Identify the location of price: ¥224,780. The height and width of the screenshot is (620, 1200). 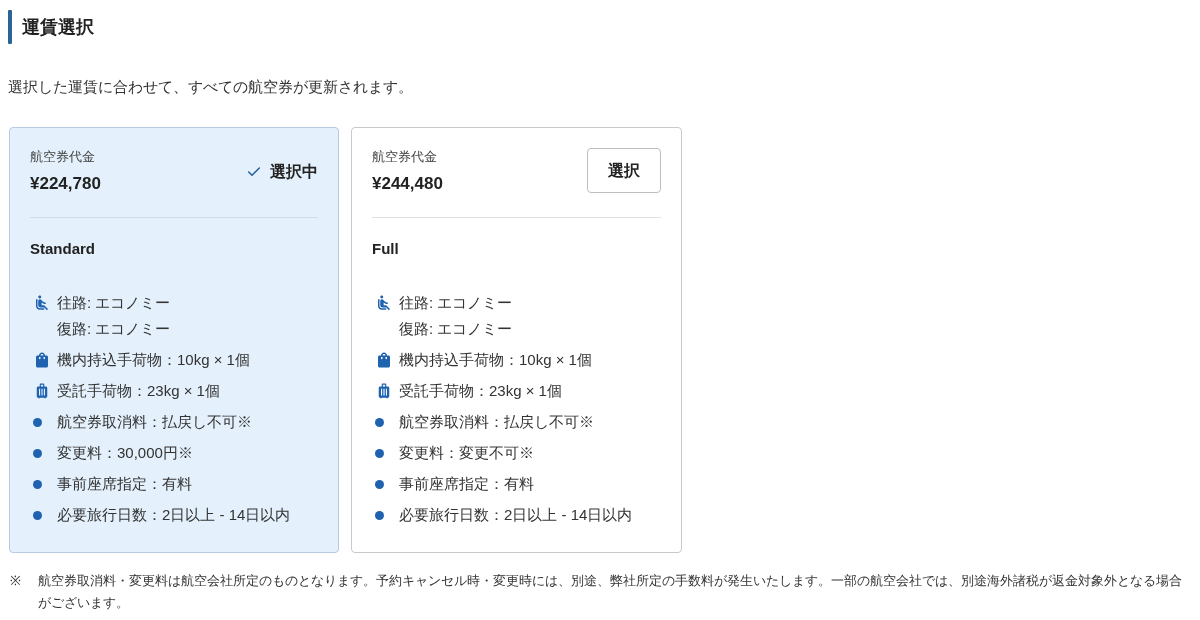
(65, 184).